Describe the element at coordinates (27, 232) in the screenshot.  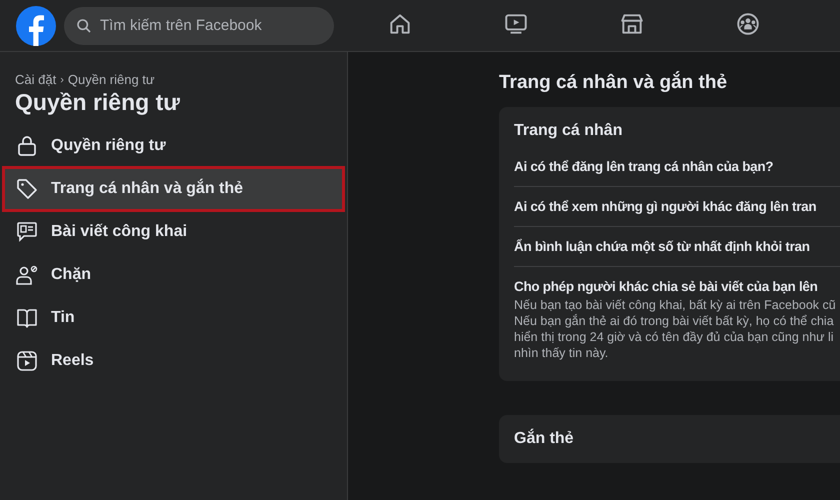
I see `speech-bubble-icon` at that location.